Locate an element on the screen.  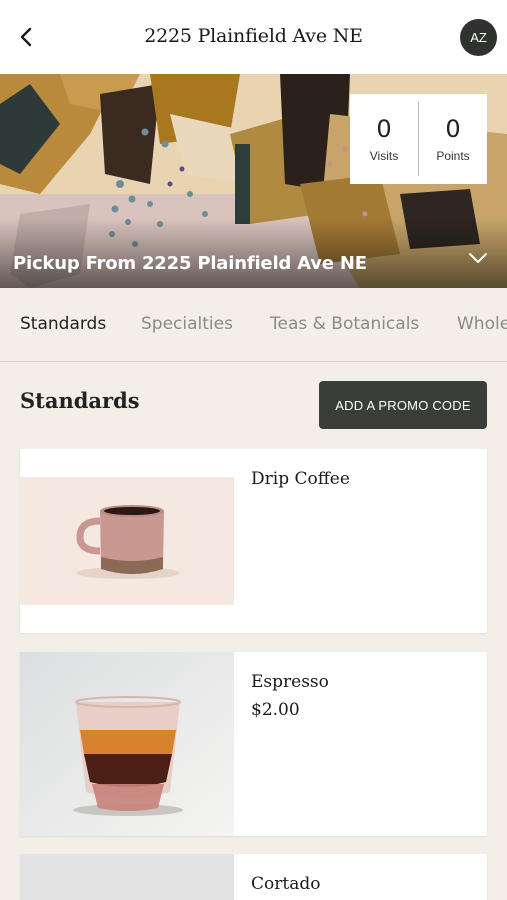
drip-coffee-image is located at coordinates (127, 541).